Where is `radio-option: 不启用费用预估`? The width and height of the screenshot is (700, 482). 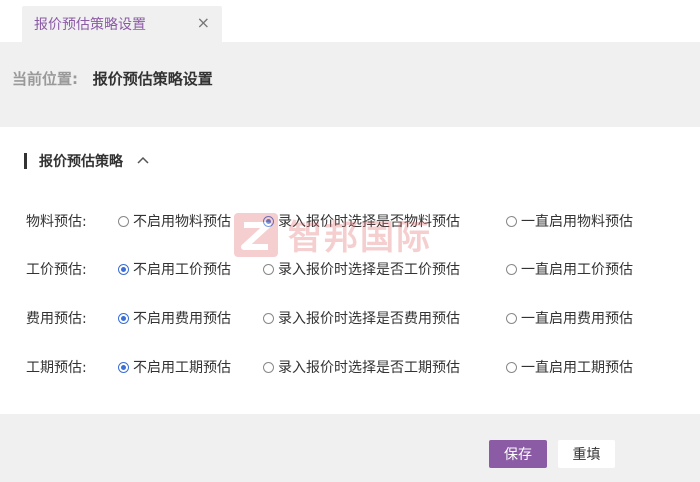 radio-option: 不启用费用预估 is located at coordinates (190, 318).